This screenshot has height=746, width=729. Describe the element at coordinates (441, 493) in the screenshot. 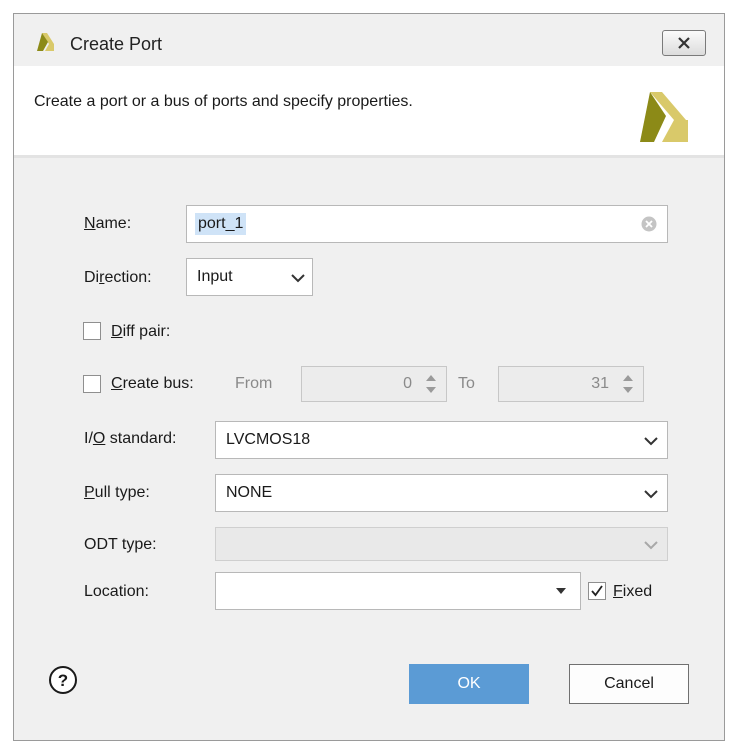

I see `pull-type-select: NONE` at that location.